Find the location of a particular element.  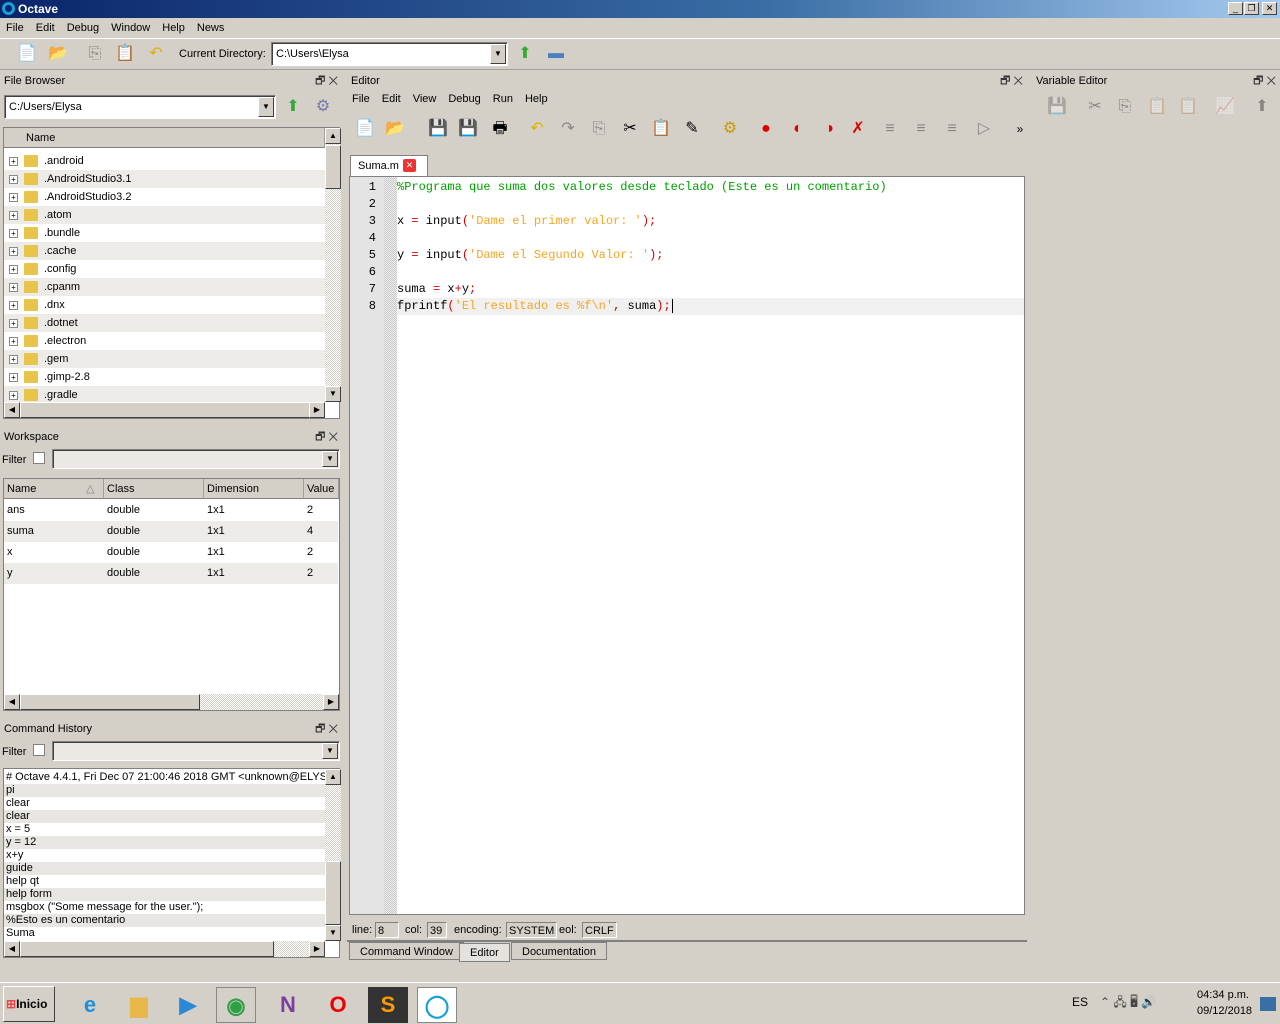

table-row: y double 1x1 2 is located at coordinates (171, 573).